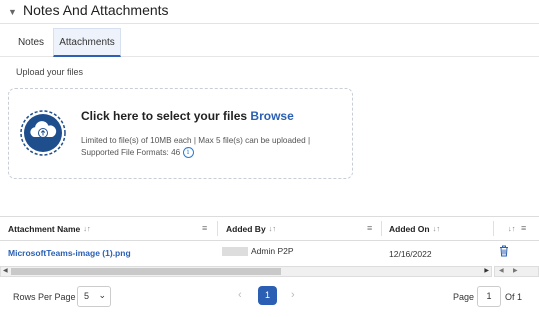 The width and height of the screenshot is (539, 317). What do you see at coordinates (271, 116) in the screenshot?
I see `browse-link: Browse` at bounding box center [271, 116].